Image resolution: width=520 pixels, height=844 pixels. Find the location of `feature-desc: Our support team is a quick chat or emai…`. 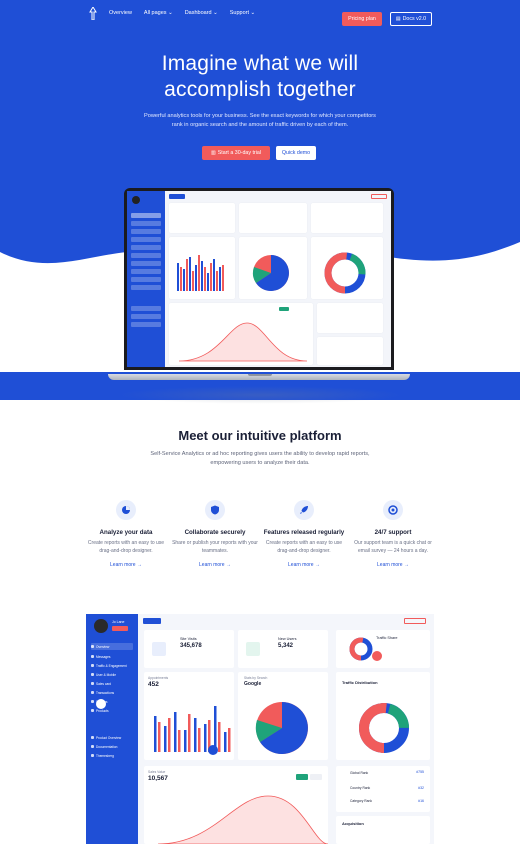

feature-desc: Our support team is a quick chat or emai… is located at coordinates (393, 547).